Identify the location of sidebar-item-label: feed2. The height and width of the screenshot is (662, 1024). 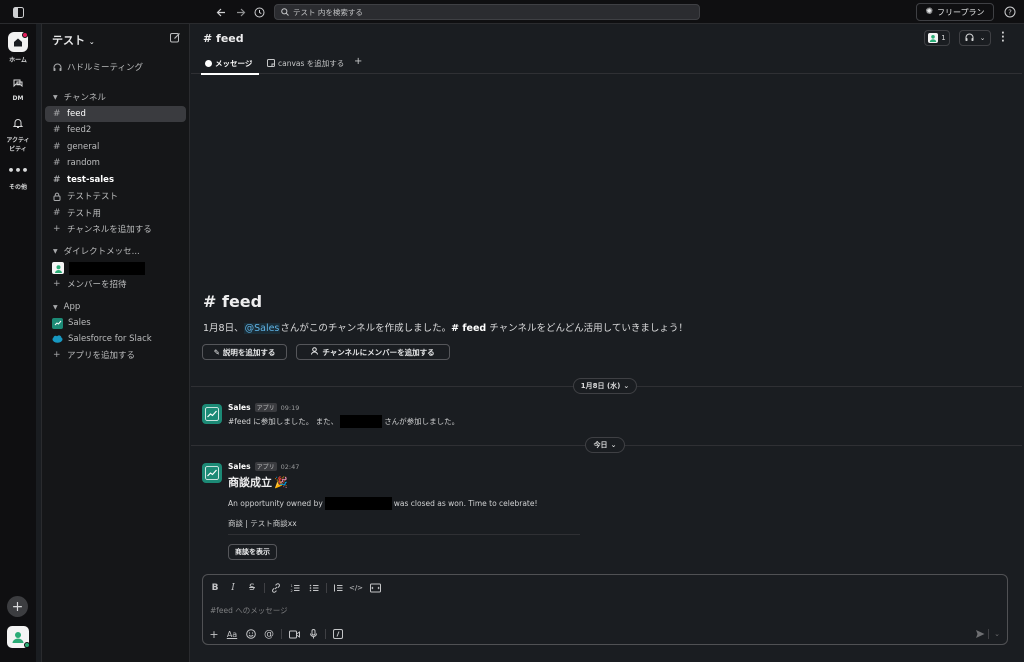
(79, 130).